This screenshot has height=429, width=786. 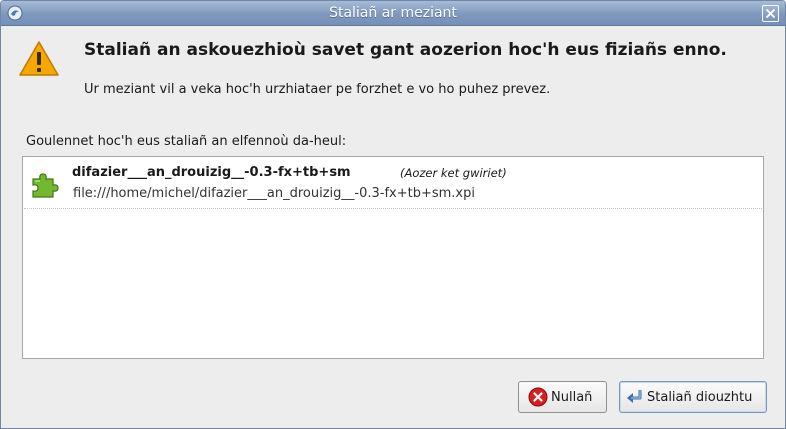 What do you see at coordinates (634, 396) in the screenshot?
I see `install-arrow-icon` at bounding box center [634, 396].